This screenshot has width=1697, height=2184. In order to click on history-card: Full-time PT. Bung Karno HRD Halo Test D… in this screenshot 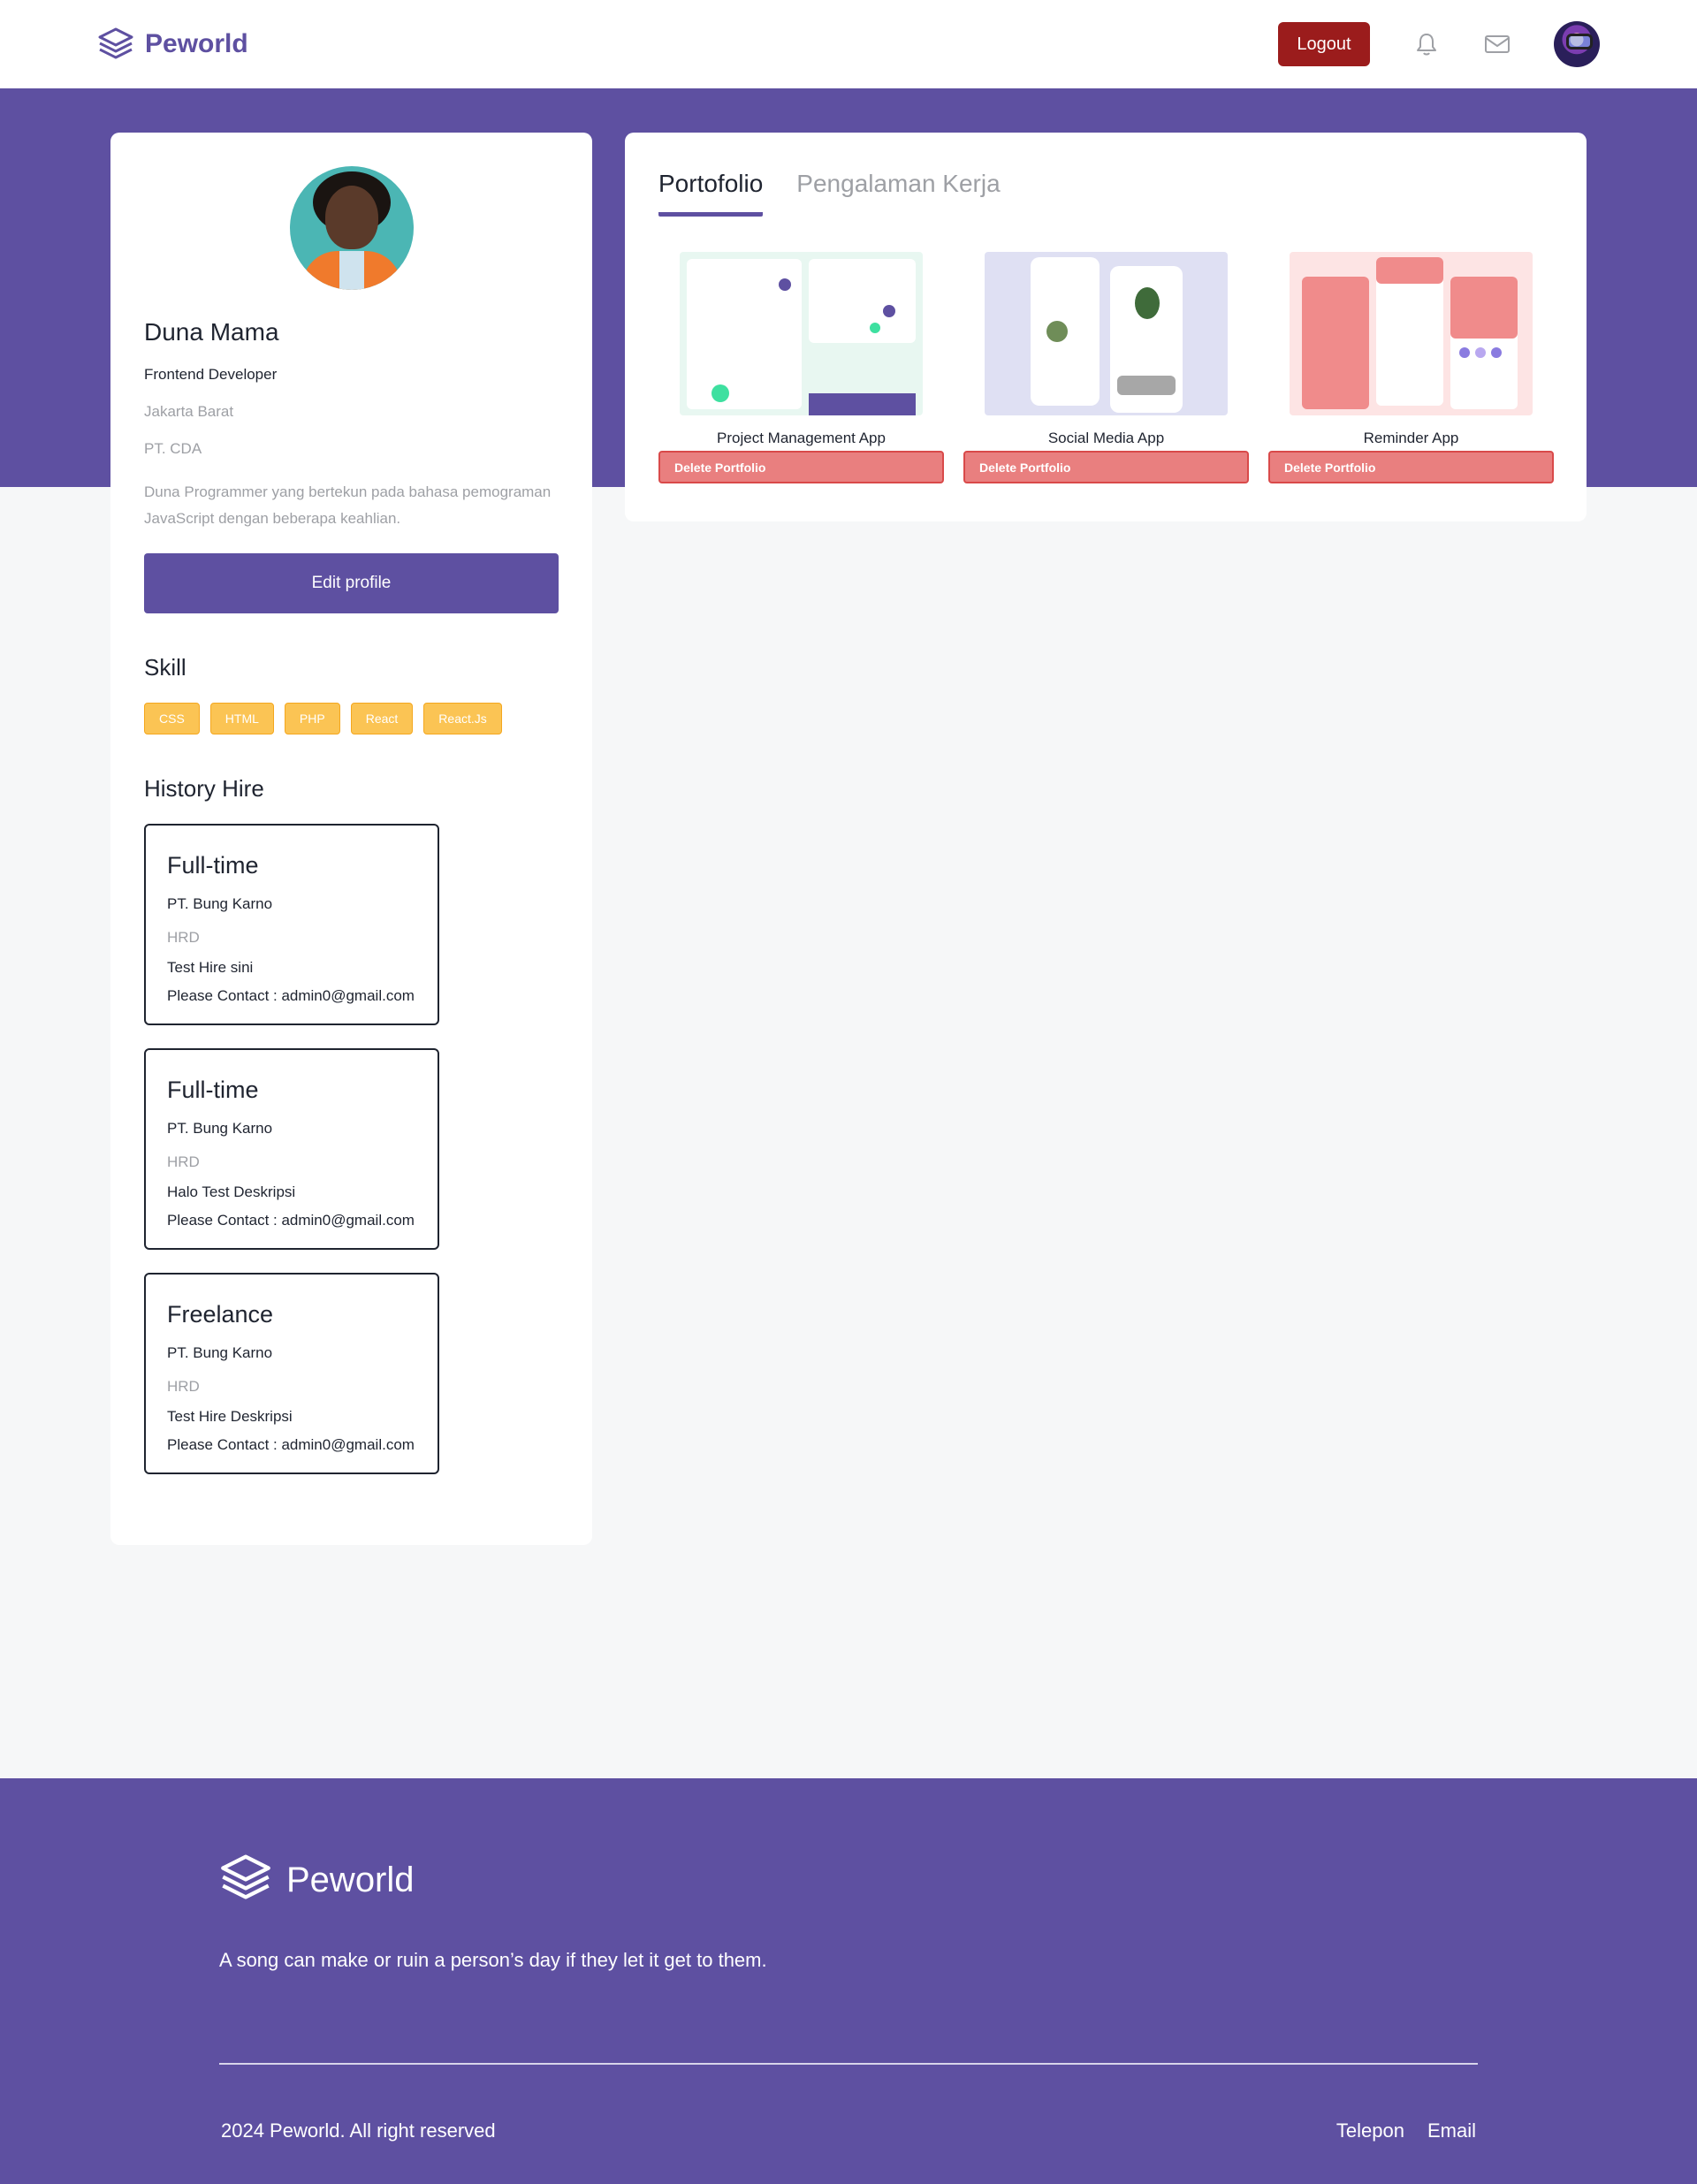, I will do `click(292, 1149)`.